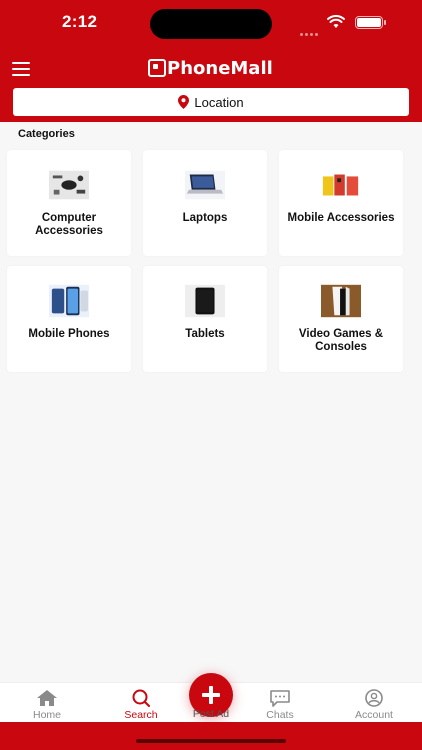  What do you see at coordinates (211, 695) in the screenshot?
I see `plus-icon` at bounding box center [211, 695].